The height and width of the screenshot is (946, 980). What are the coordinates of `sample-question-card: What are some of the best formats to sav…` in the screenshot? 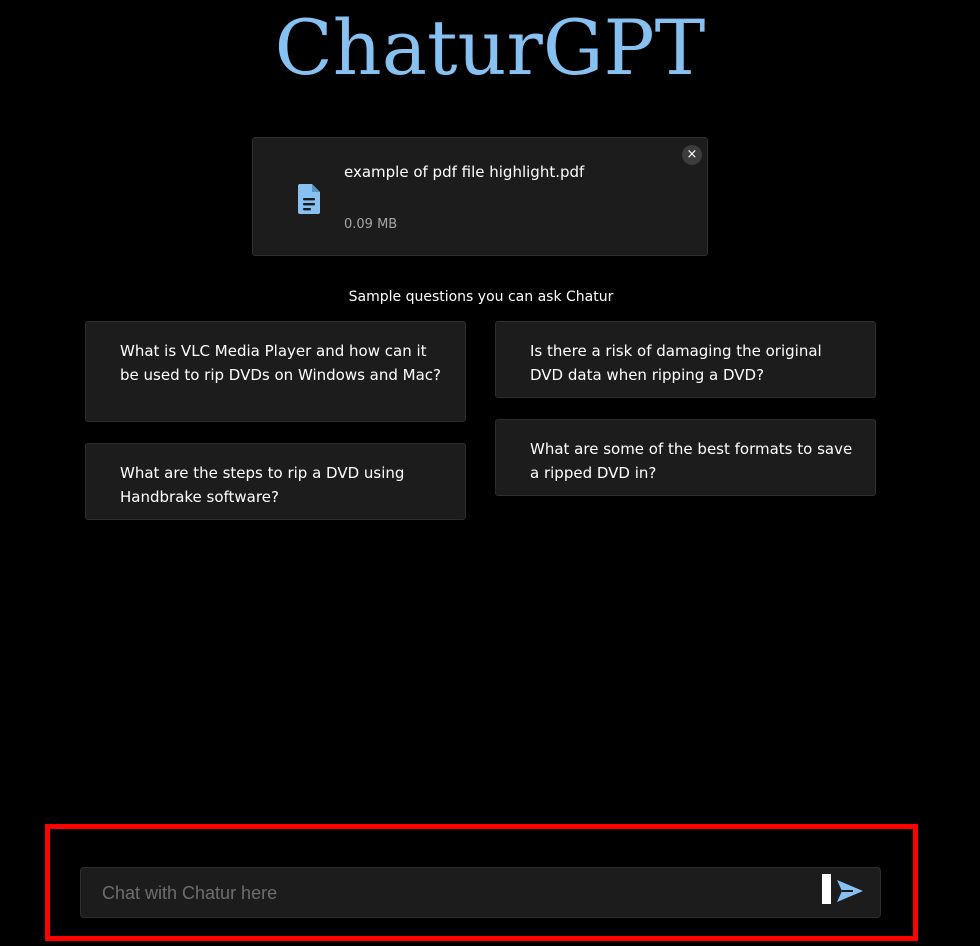 It's located at (685, 457).